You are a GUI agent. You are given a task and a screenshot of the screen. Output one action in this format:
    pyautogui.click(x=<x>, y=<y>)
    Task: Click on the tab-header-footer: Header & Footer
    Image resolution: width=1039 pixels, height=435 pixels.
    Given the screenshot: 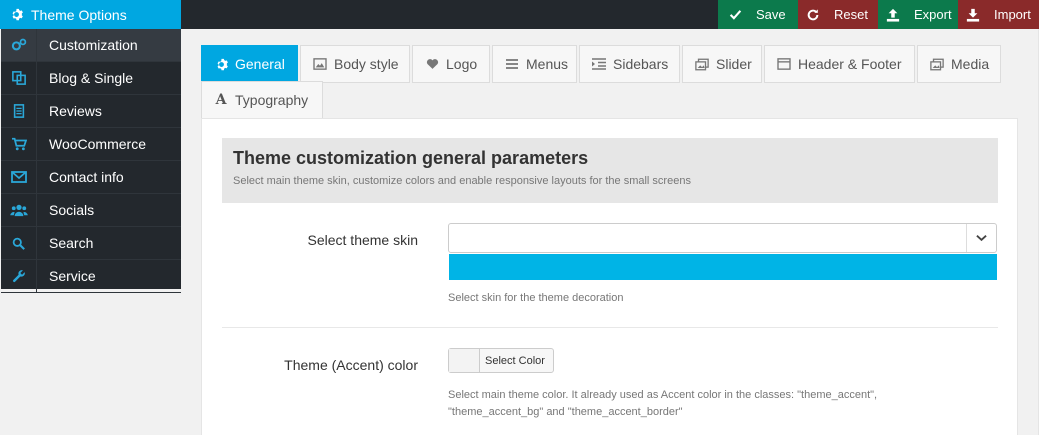 What is the action you would take?
    pyautogui.click(x=839, y=64)
    